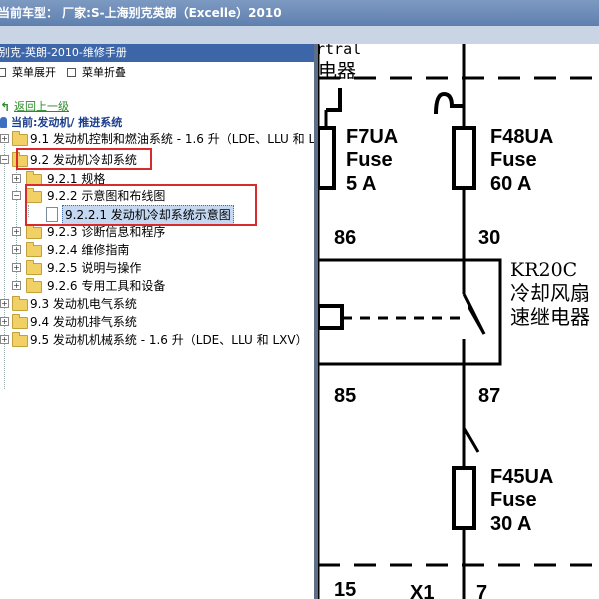 The width and height of the screenshot is (599, 599). What do you see at coordinates (96, 73) in the screenshot?
I see `collapse-menu-button: 菜单折叠` at bounding box center [96, 73].